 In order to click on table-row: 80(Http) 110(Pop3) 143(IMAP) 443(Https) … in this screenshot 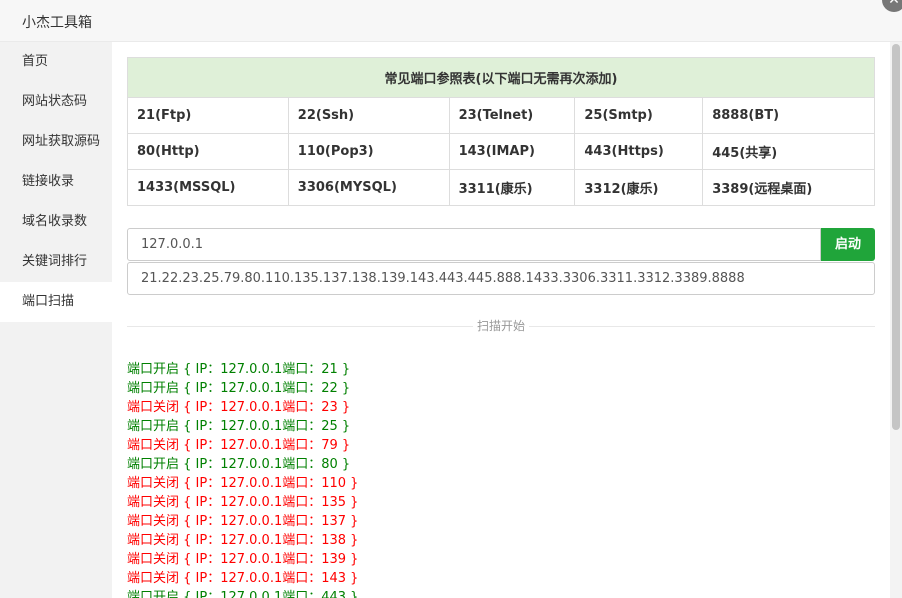, I will do `click(501, 151)`.